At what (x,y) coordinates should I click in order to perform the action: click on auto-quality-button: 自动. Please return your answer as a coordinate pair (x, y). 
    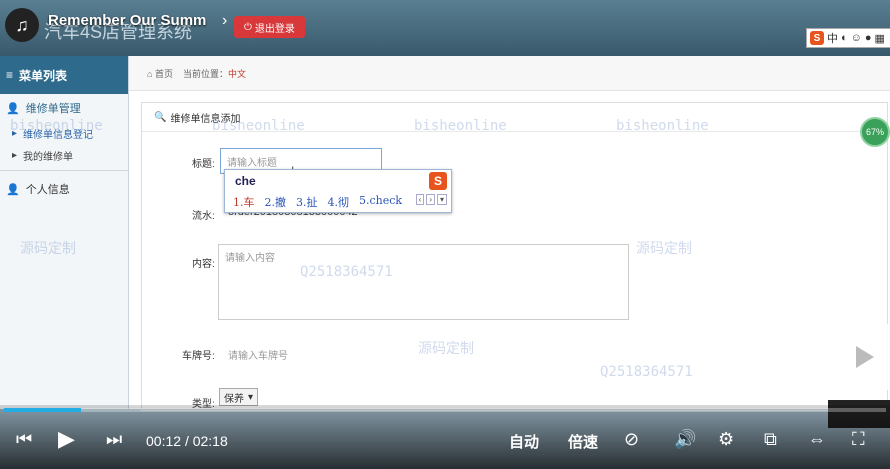
    Looking at the image, I should click on (524, 441).